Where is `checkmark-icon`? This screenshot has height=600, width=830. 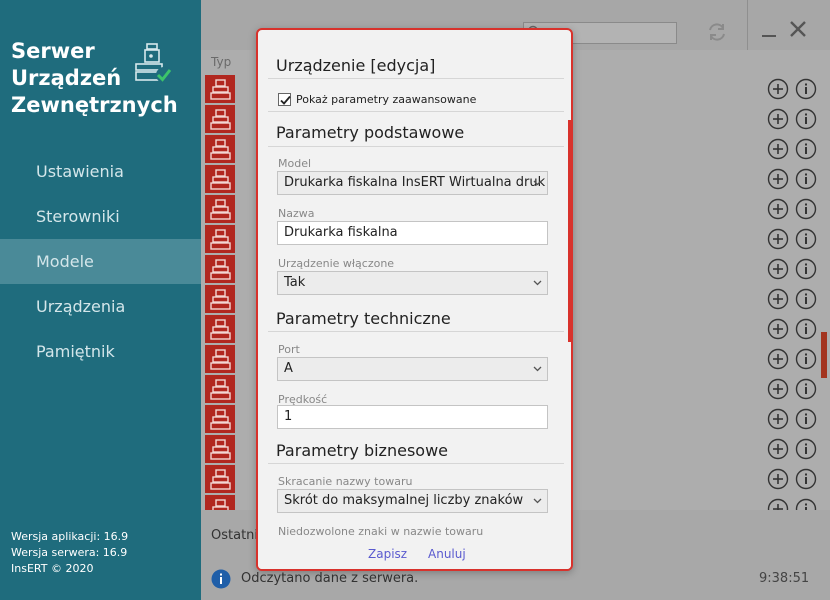
checkmark-icon is located at coordinates (285, 100).